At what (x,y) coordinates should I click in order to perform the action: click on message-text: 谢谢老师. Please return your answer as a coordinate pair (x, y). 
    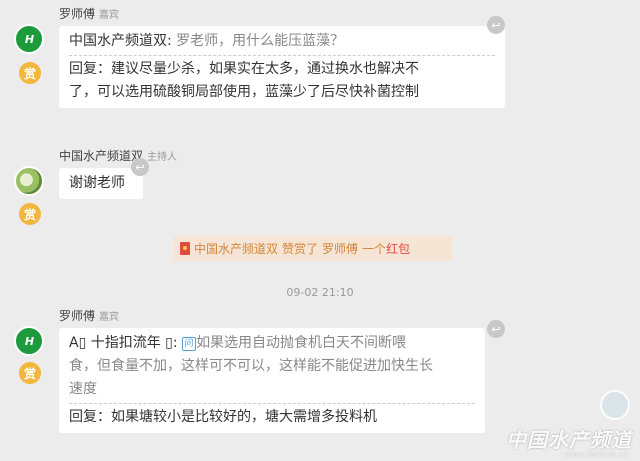
    Looking at the image, I should click on (97, 183).